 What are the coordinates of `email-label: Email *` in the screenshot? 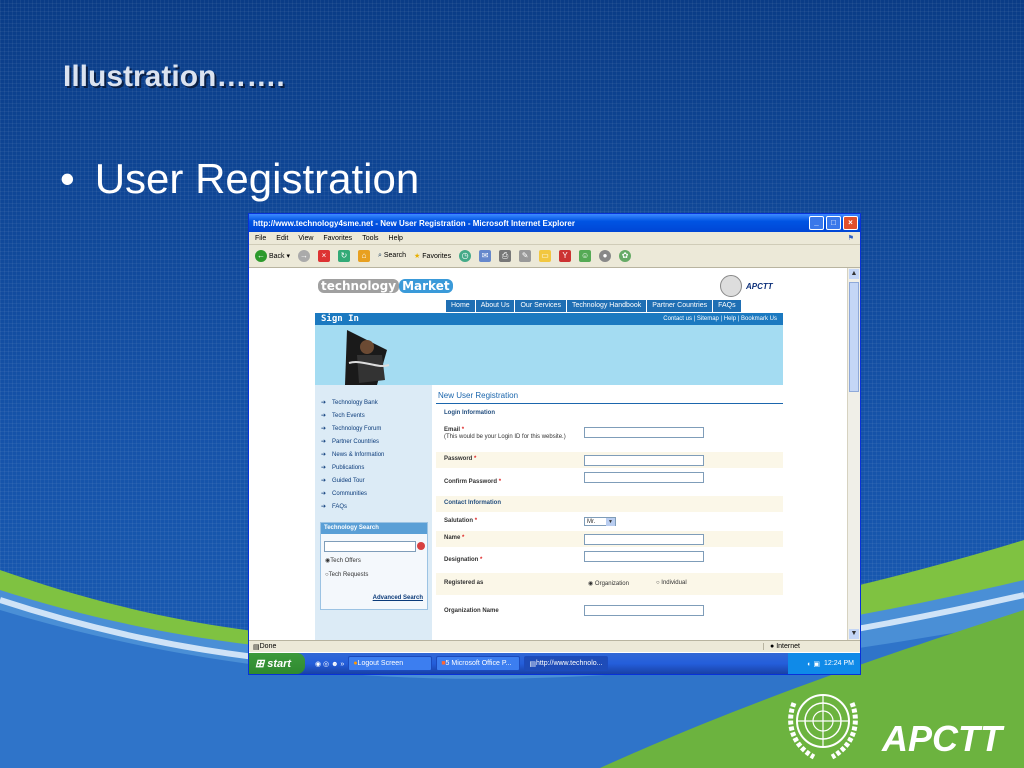 It's located at (454, 430).